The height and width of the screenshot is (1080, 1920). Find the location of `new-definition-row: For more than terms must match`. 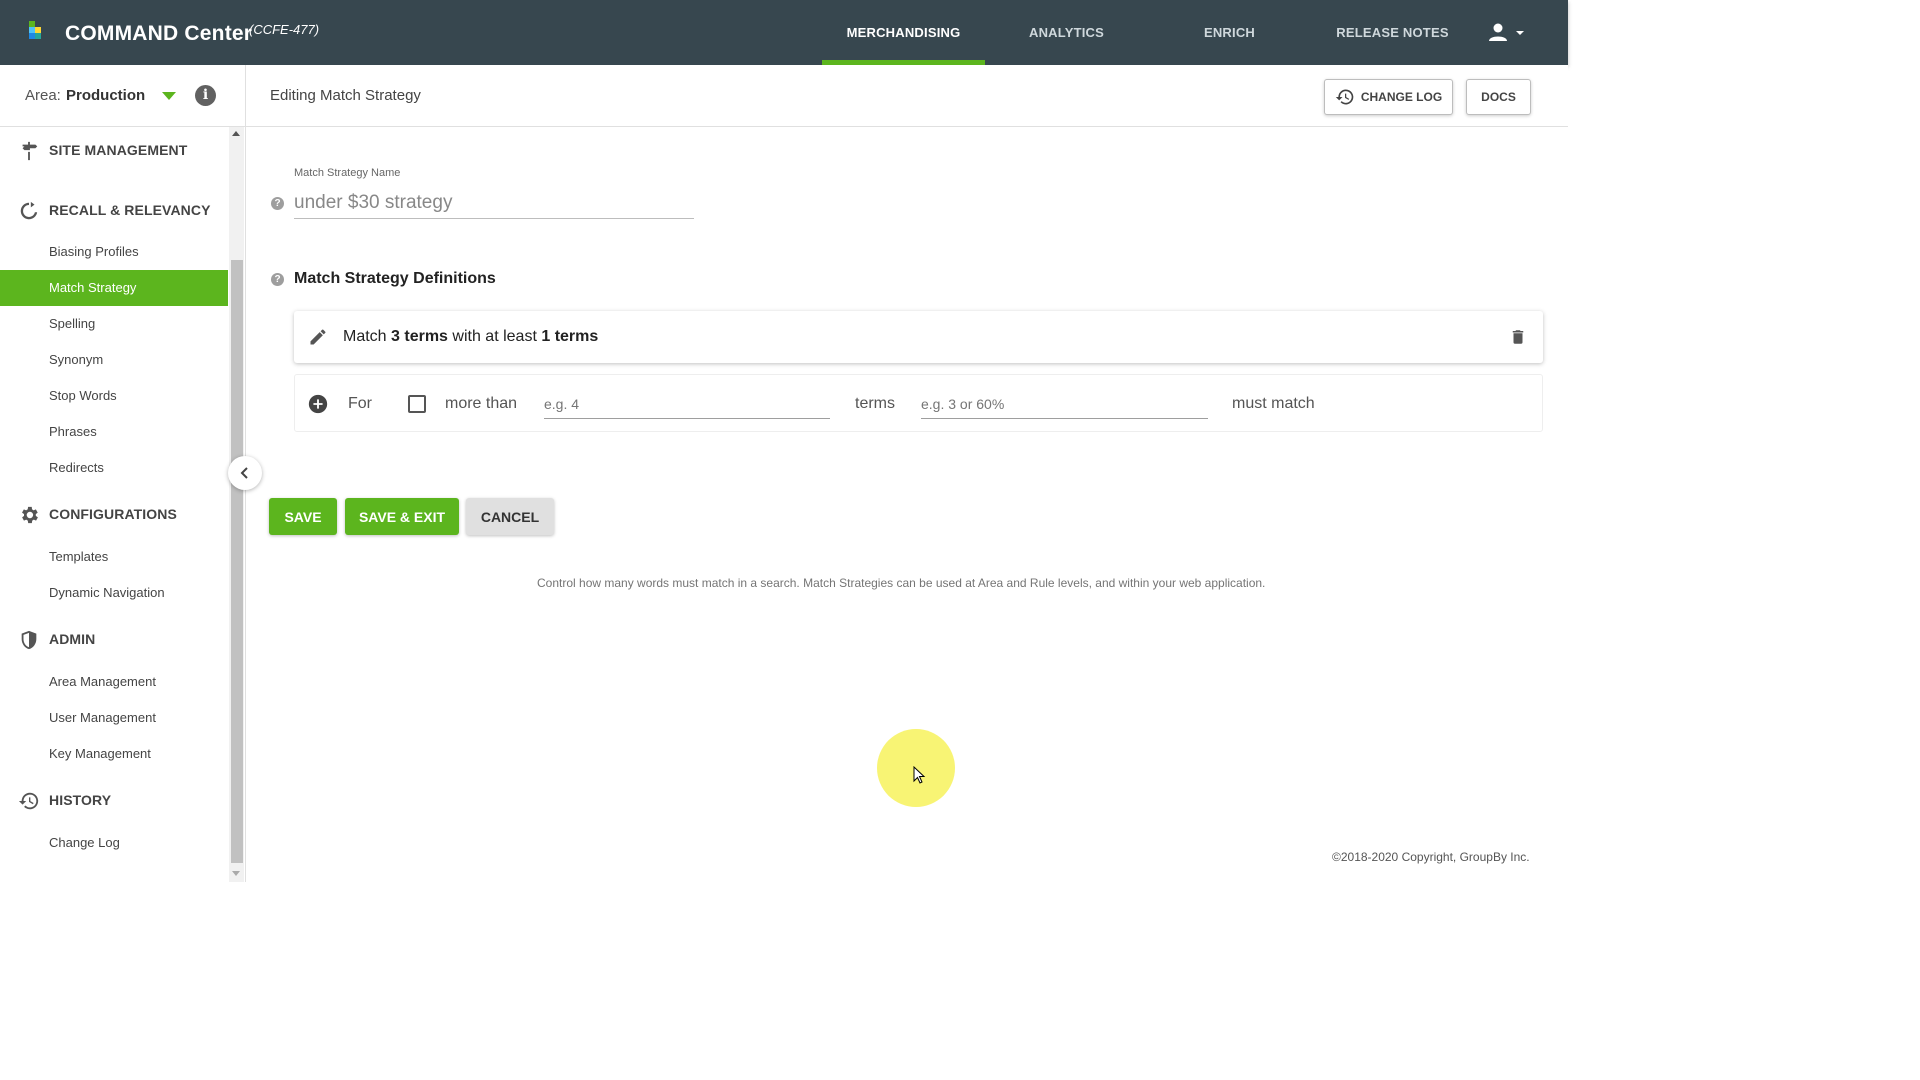

new-definition-row: For more than terms must match is located at coordinates (918, 403).